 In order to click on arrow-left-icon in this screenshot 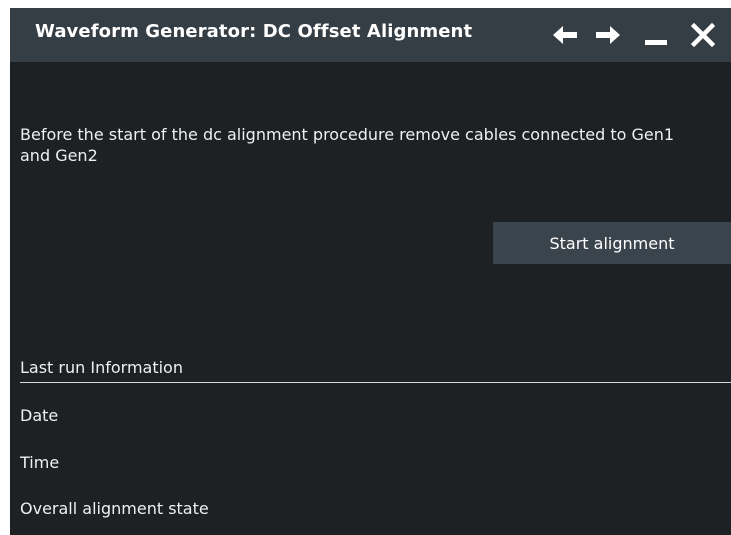, I will do `click(565, 35)`.